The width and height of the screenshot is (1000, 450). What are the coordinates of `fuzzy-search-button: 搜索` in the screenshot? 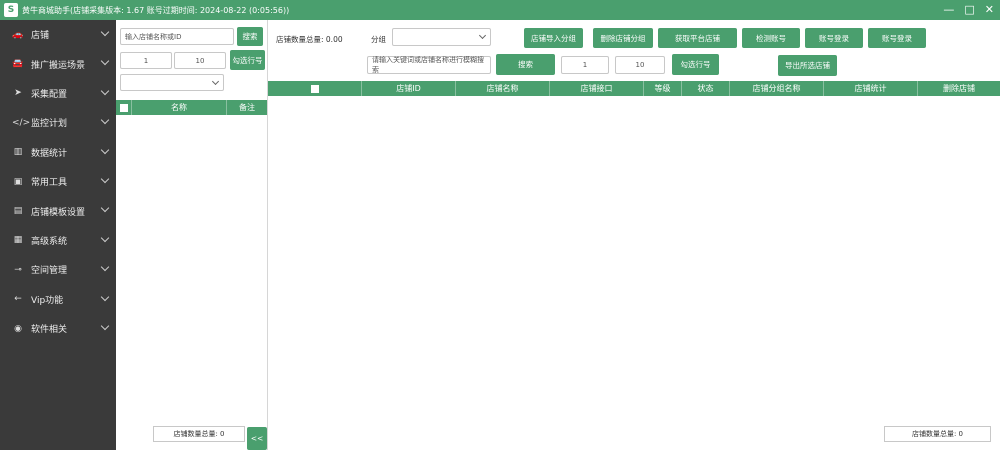 It's located at (525, 64).